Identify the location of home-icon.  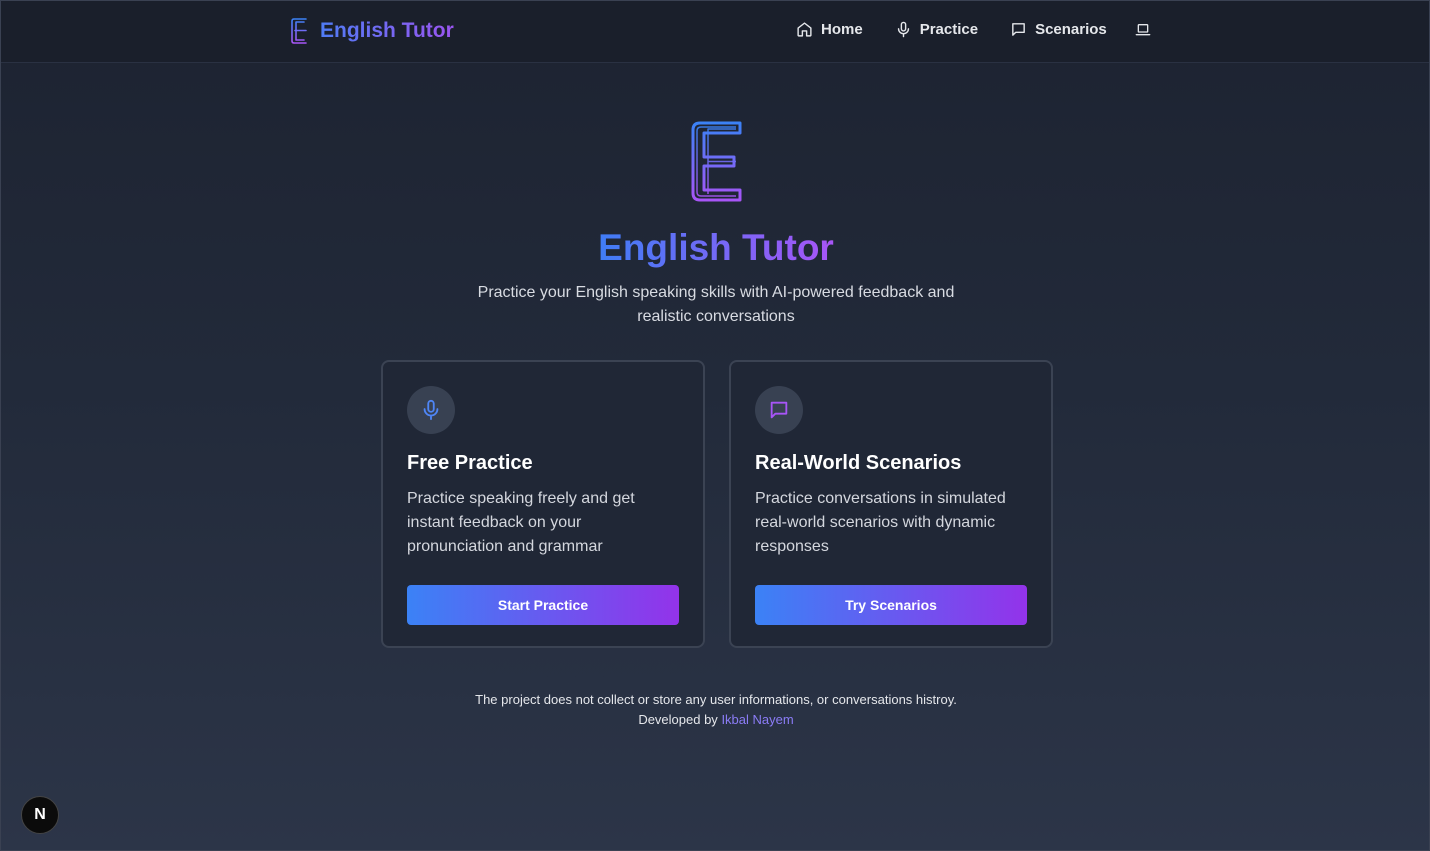
(804, 29).